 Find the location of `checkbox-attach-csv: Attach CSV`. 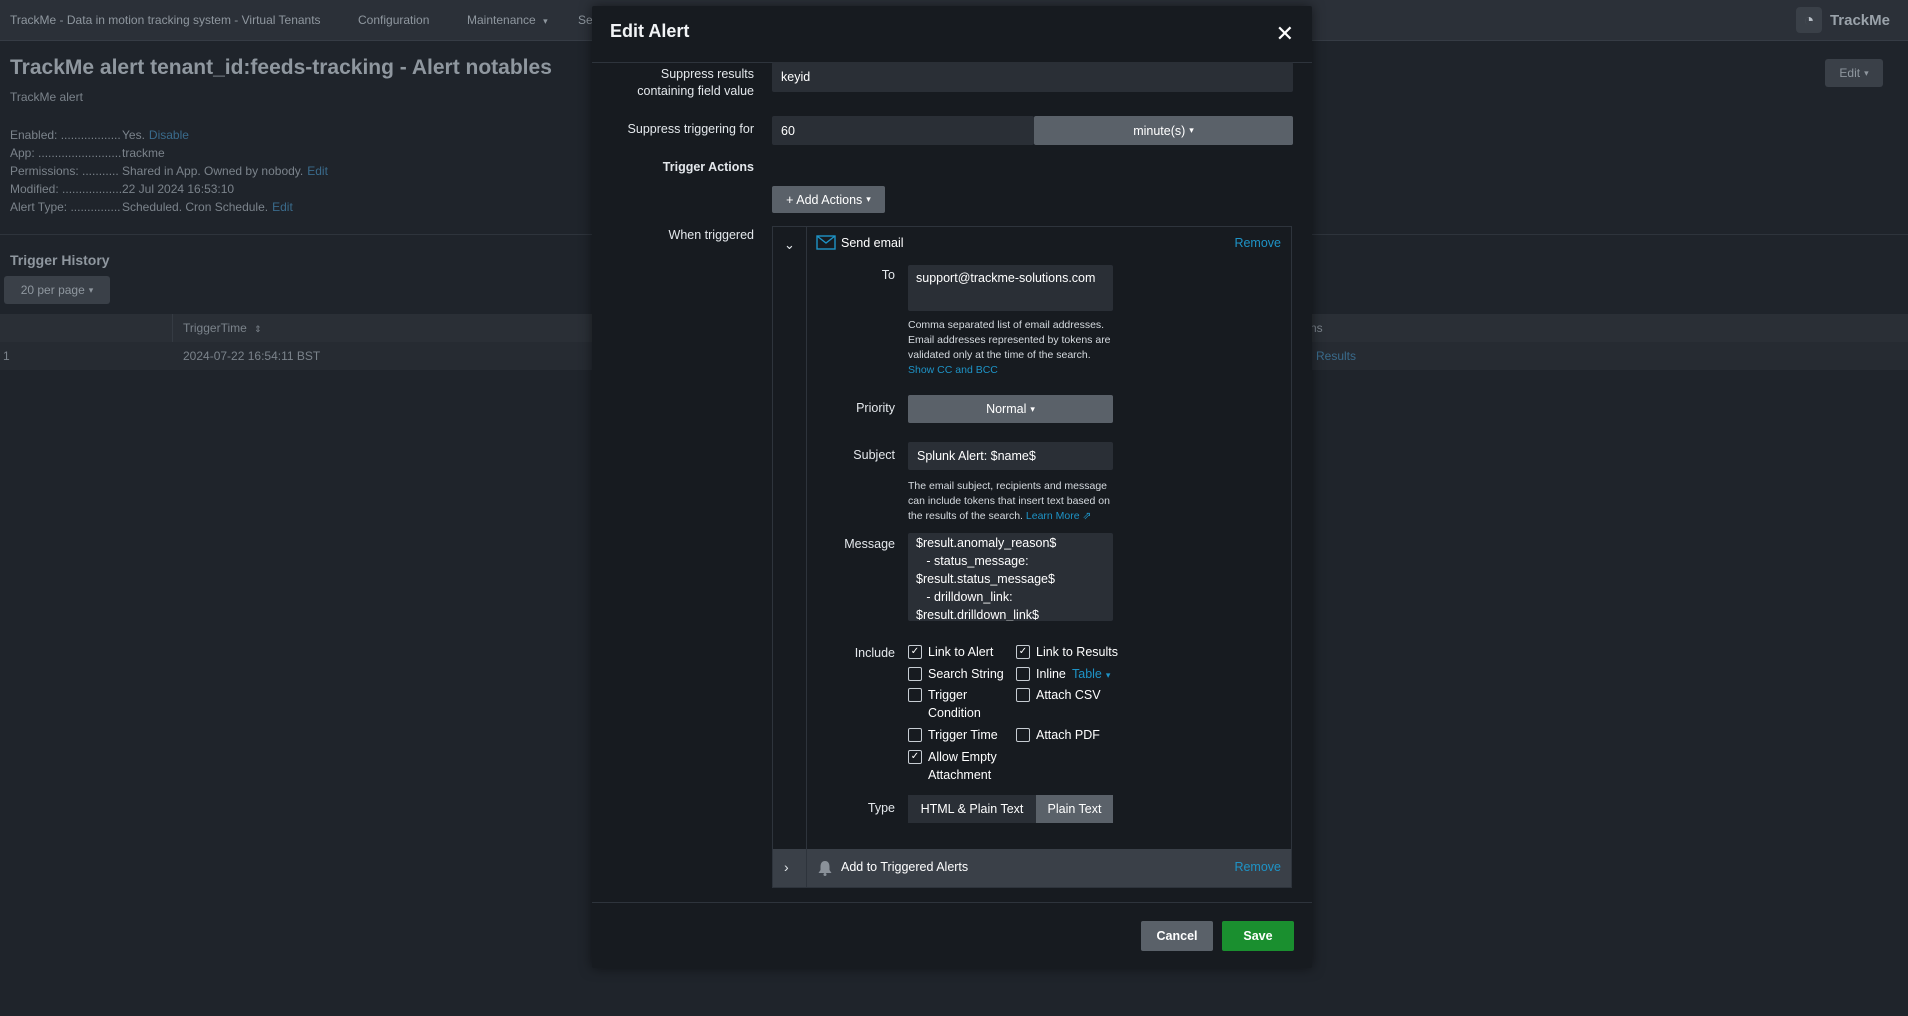

checkbox-attach-csv: Attach CSV is located at coordinates (1058, 695).